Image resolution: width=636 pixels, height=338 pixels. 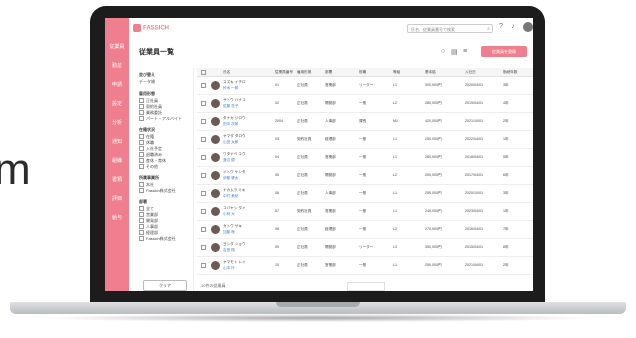 What do you see at coordinates (230, 88) in the screenshot?
I see `employee-name-kanji: 鈴木 一郎` at bounding box center [230, 88].